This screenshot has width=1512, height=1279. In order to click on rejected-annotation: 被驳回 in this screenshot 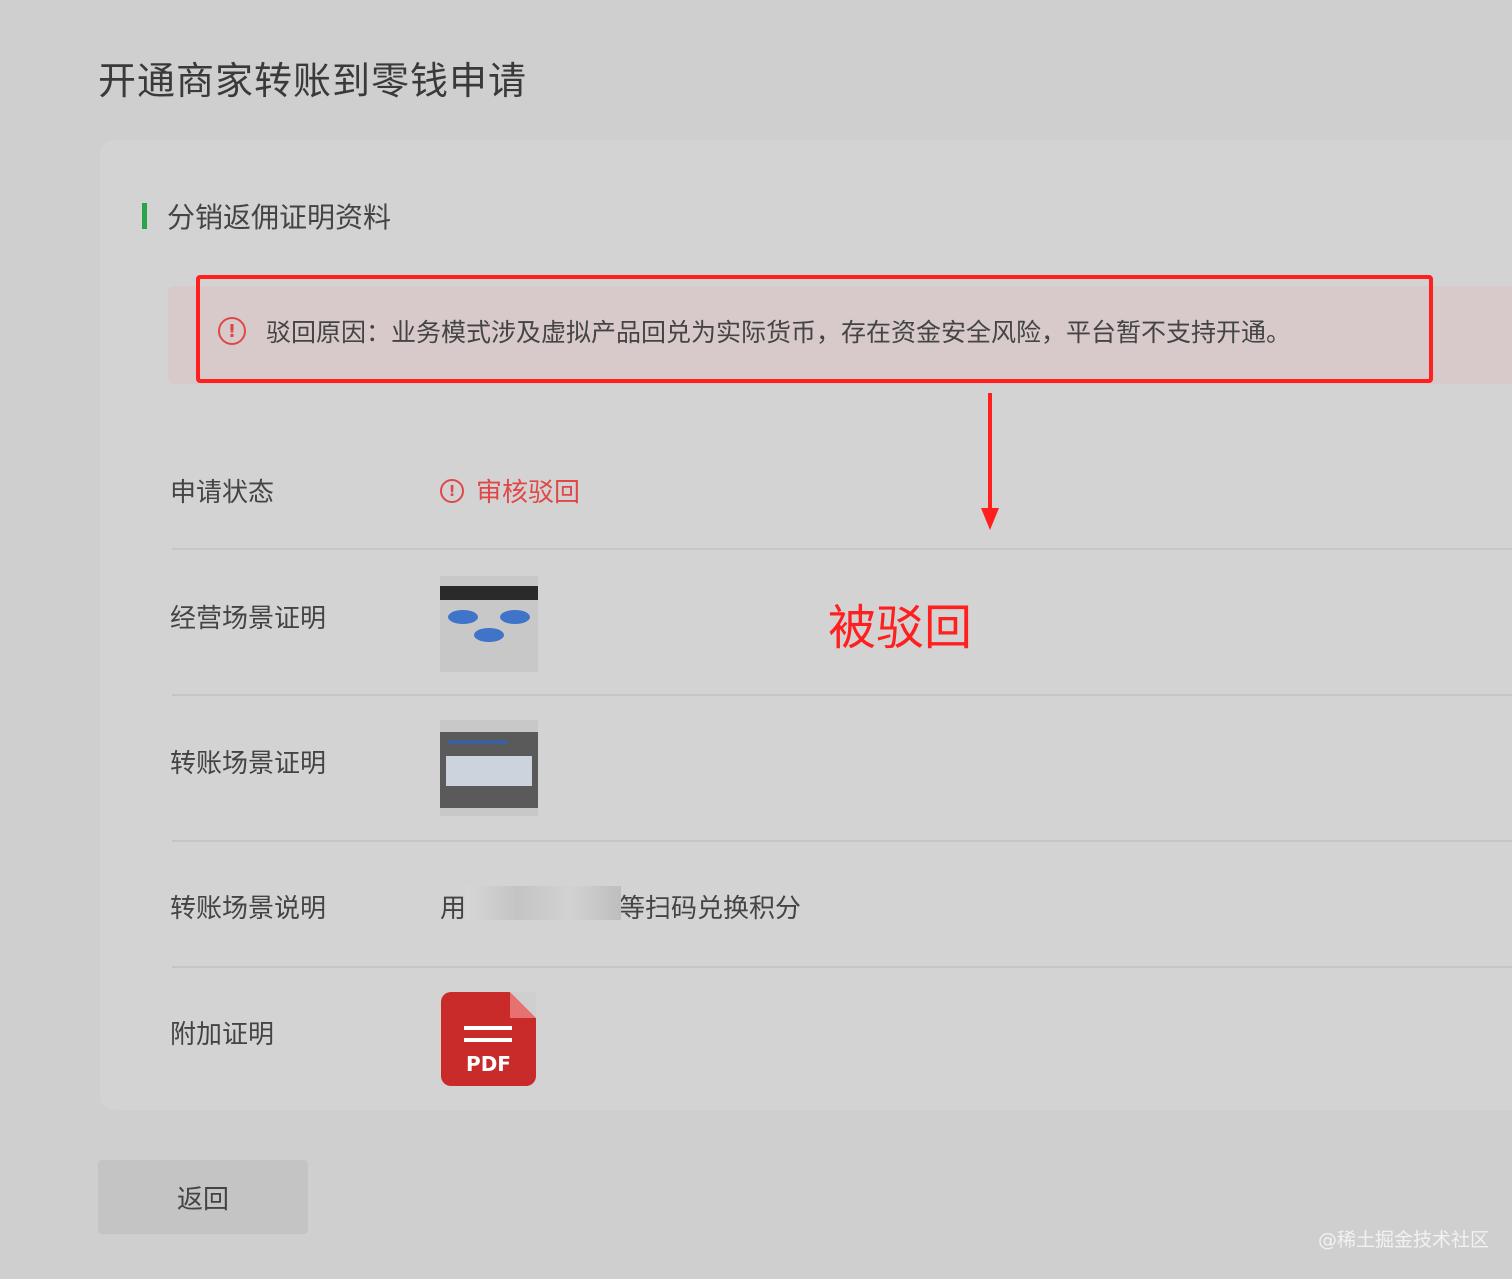, I will do `click(900, 628)`.